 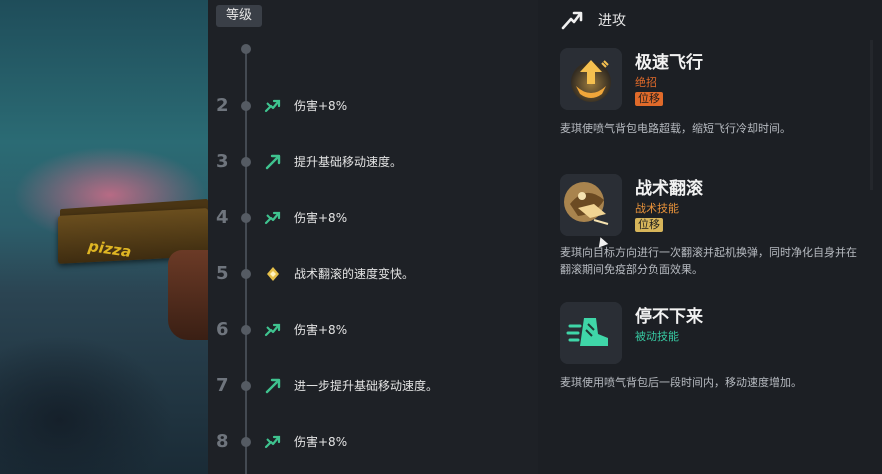 What do you see at coordinates (354, 274) in the screenshot?
I see `level-bonus-text: 战术翻滚的速度变快。` at bounding box center [354, 274].